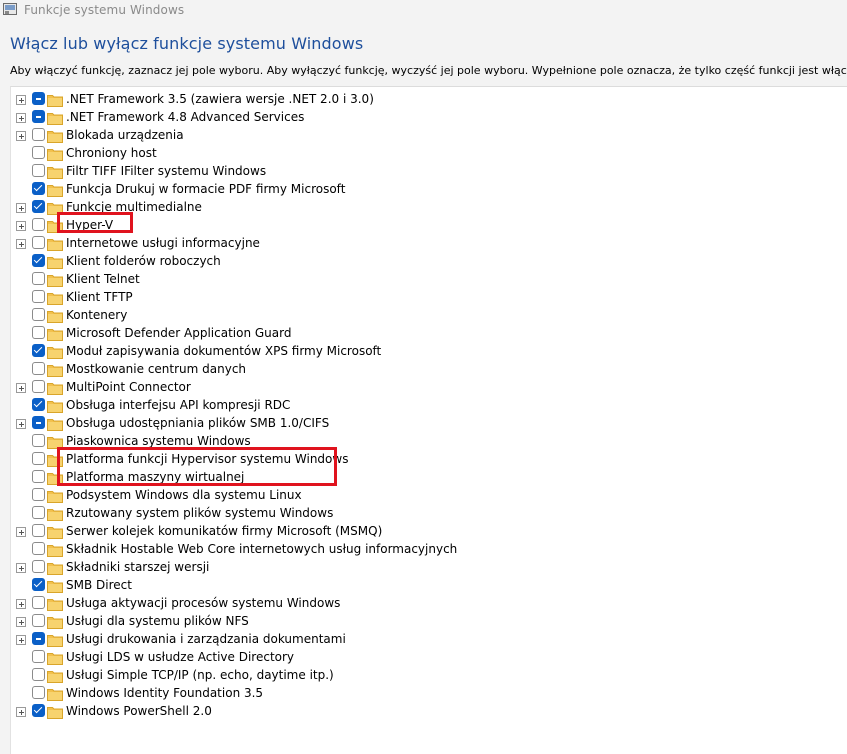  What do you see at coordinates (421, 261) in the screenshot?
I see `feature-row: Klient folderów roboczych` at bounding box center [421, 261].